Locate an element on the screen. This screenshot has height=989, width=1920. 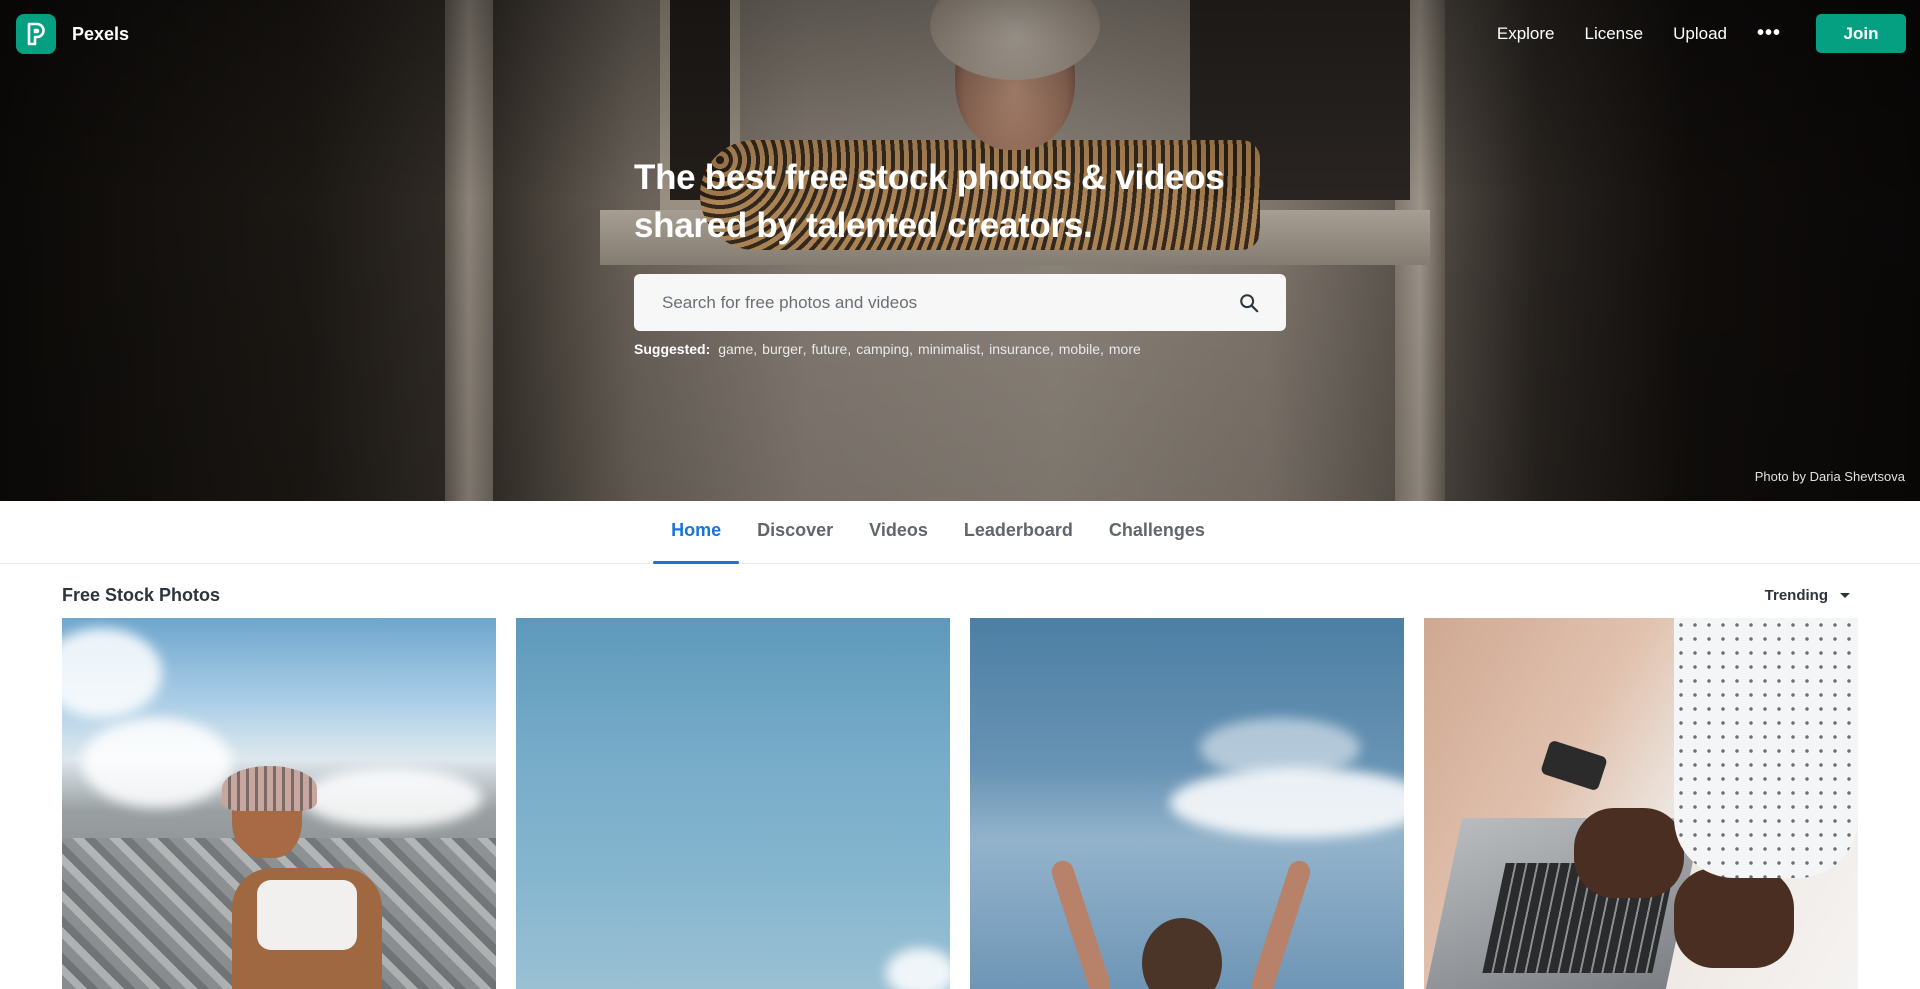
section-header: Free Stock Photos Trending is located at coordinates (960, 595).